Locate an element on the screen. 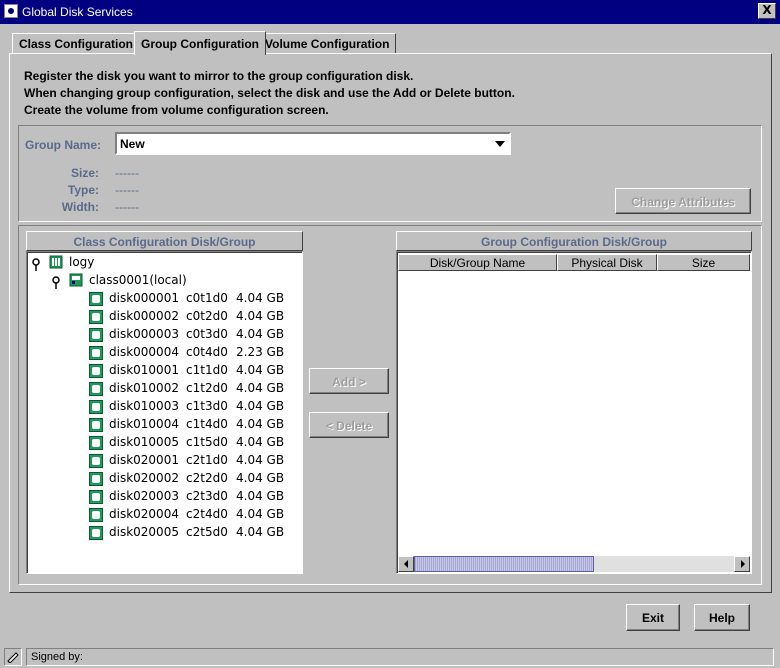 This screenshot has height=668, width=780. width-label: Width: is located at coordinates (80, 207).